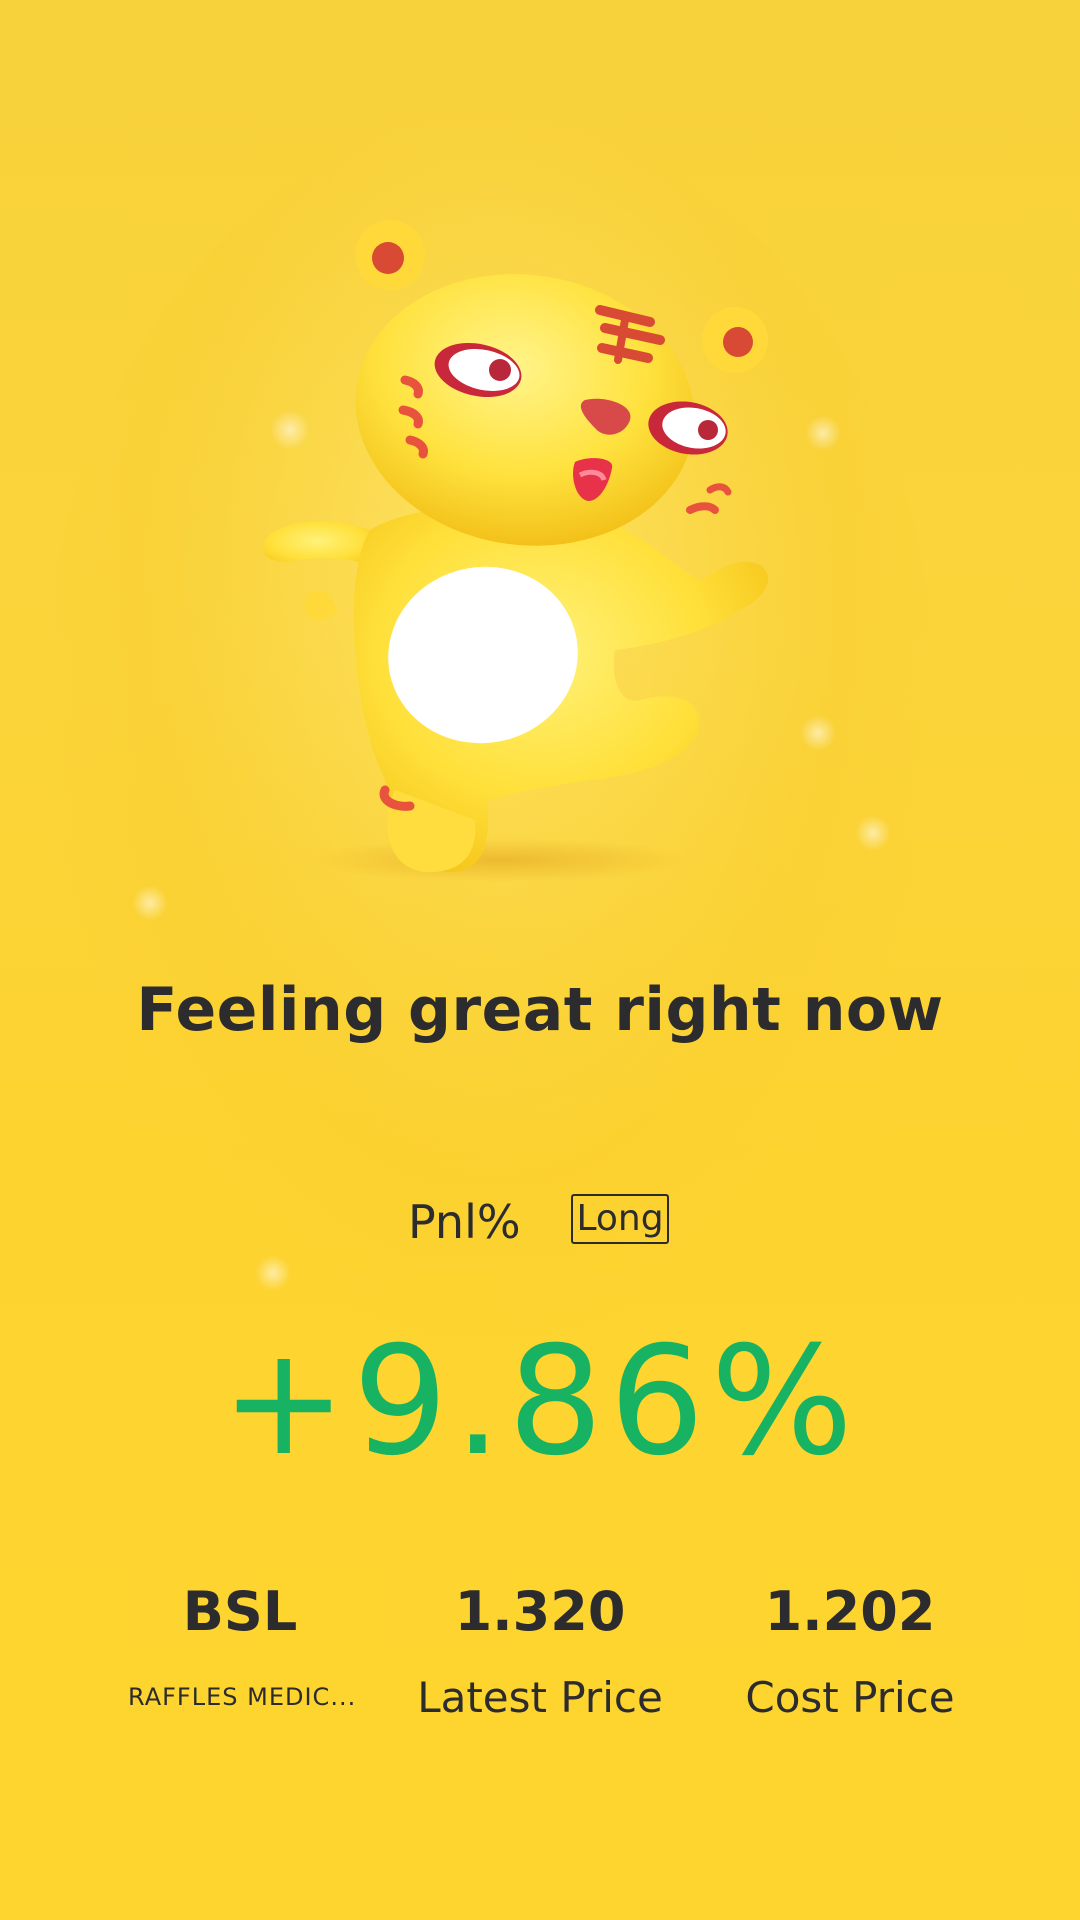 The height and width of the screenshot is (1920, 1080). I want to click on latest-price-label: Latest Price, so click(540, 1697).